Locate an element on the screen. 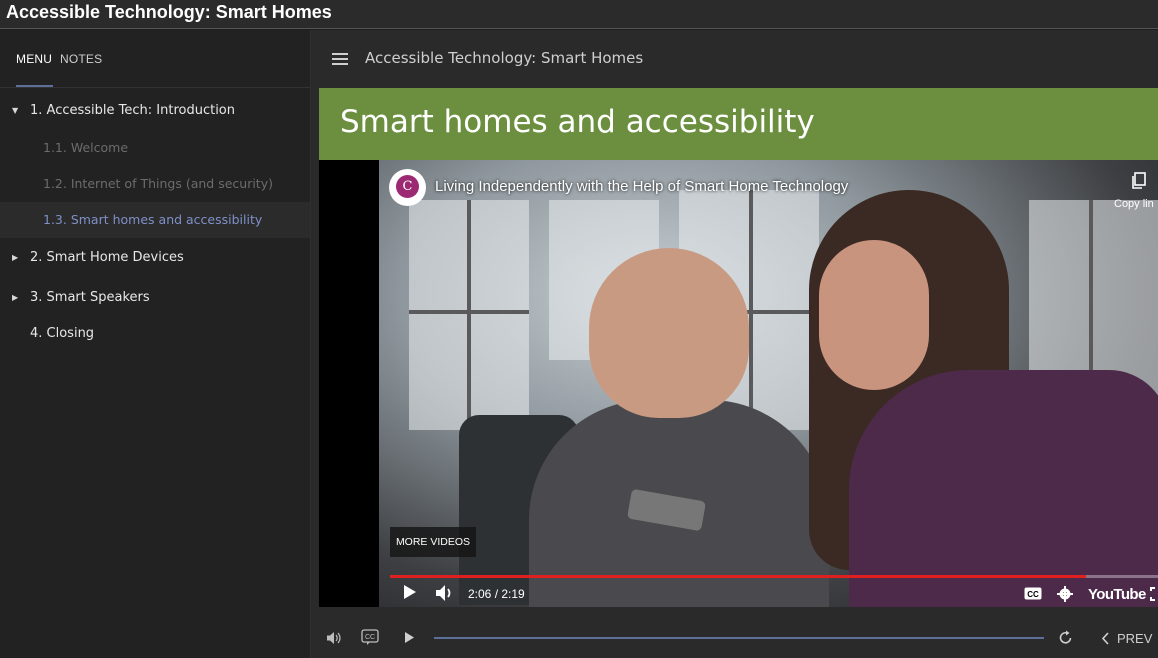 The height and width of the screenshot is (658, 1158). audio-icon is located at coordinates (334, 638).